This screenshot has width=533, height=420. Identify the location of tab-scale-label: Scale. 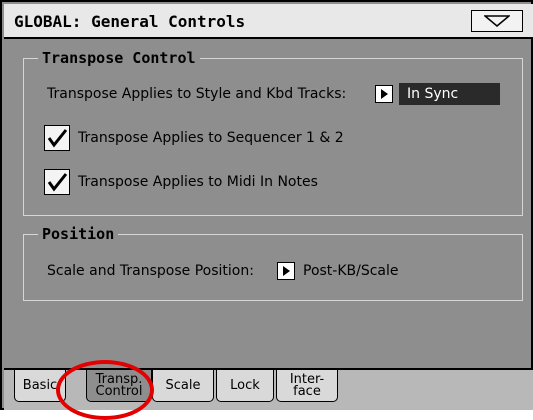
(183, 385).